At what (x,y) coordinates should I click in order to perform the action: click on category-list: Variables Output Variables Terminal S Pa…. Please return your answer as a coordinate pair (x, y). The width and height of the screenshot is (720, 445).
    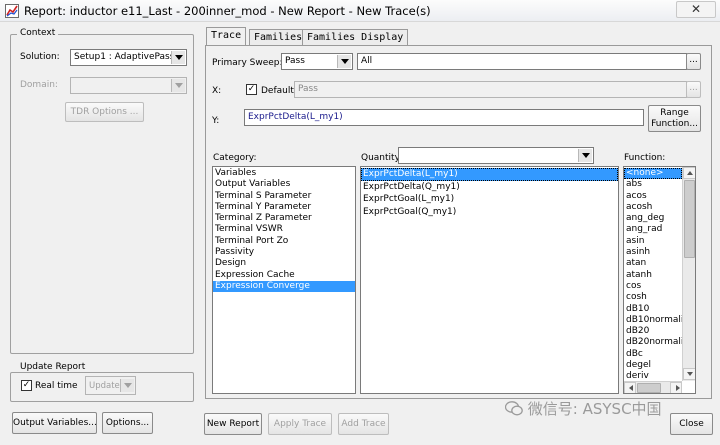
    Looking at the image, I should click on (284, 280).